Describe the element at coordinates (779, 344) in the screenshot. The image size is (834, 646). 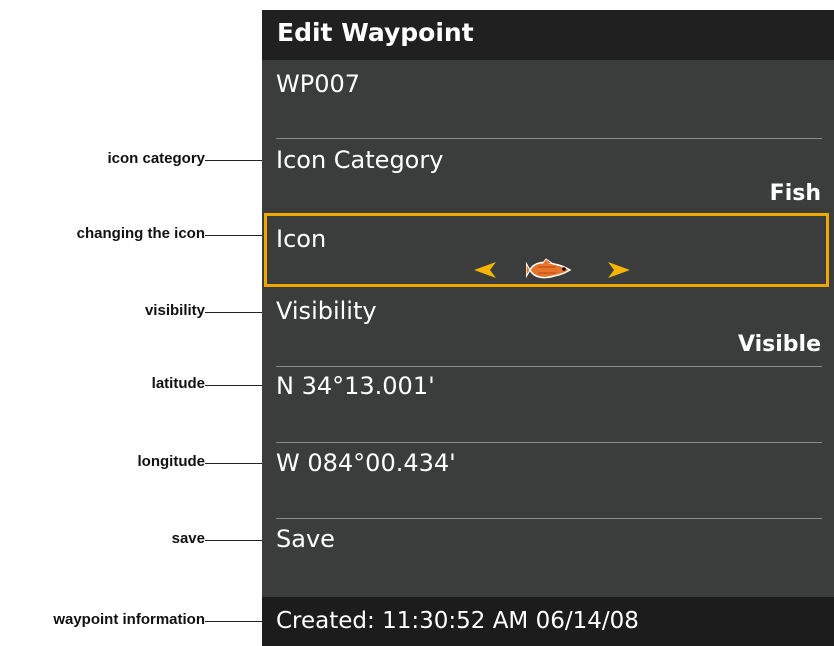
I see `visibility-value: Visible` at that location.